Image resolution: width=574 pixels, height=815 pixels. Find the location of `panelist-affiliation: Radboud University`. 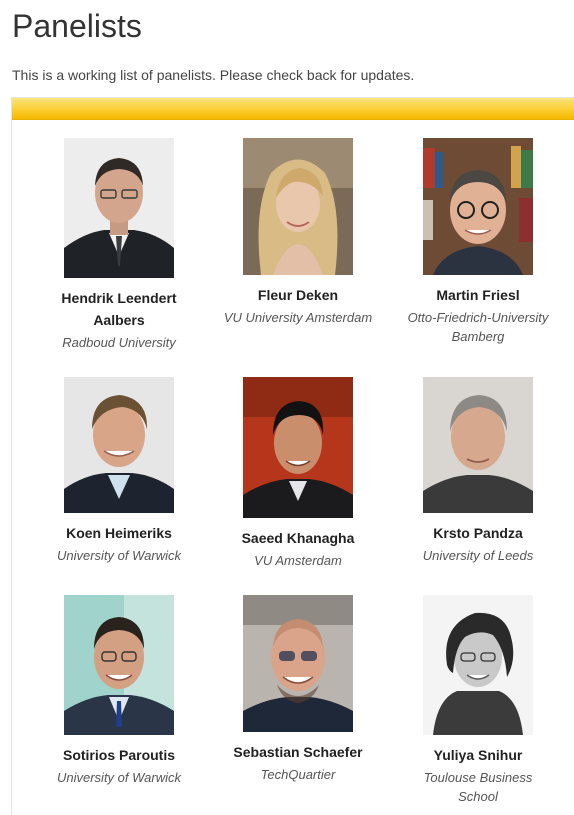

panelist-affiliation: Radboud University is located at coordinates (119, 342).